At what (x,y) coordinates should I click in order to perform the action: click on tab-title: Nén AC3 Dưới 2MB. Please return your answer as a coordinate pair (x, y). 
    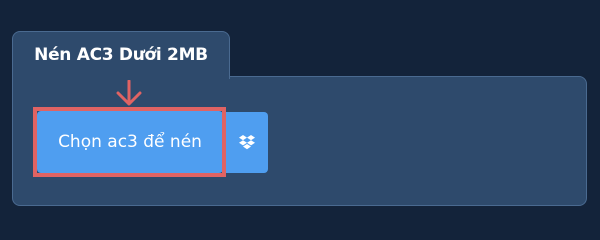
    Looking at the image, I should click on (121, 55).